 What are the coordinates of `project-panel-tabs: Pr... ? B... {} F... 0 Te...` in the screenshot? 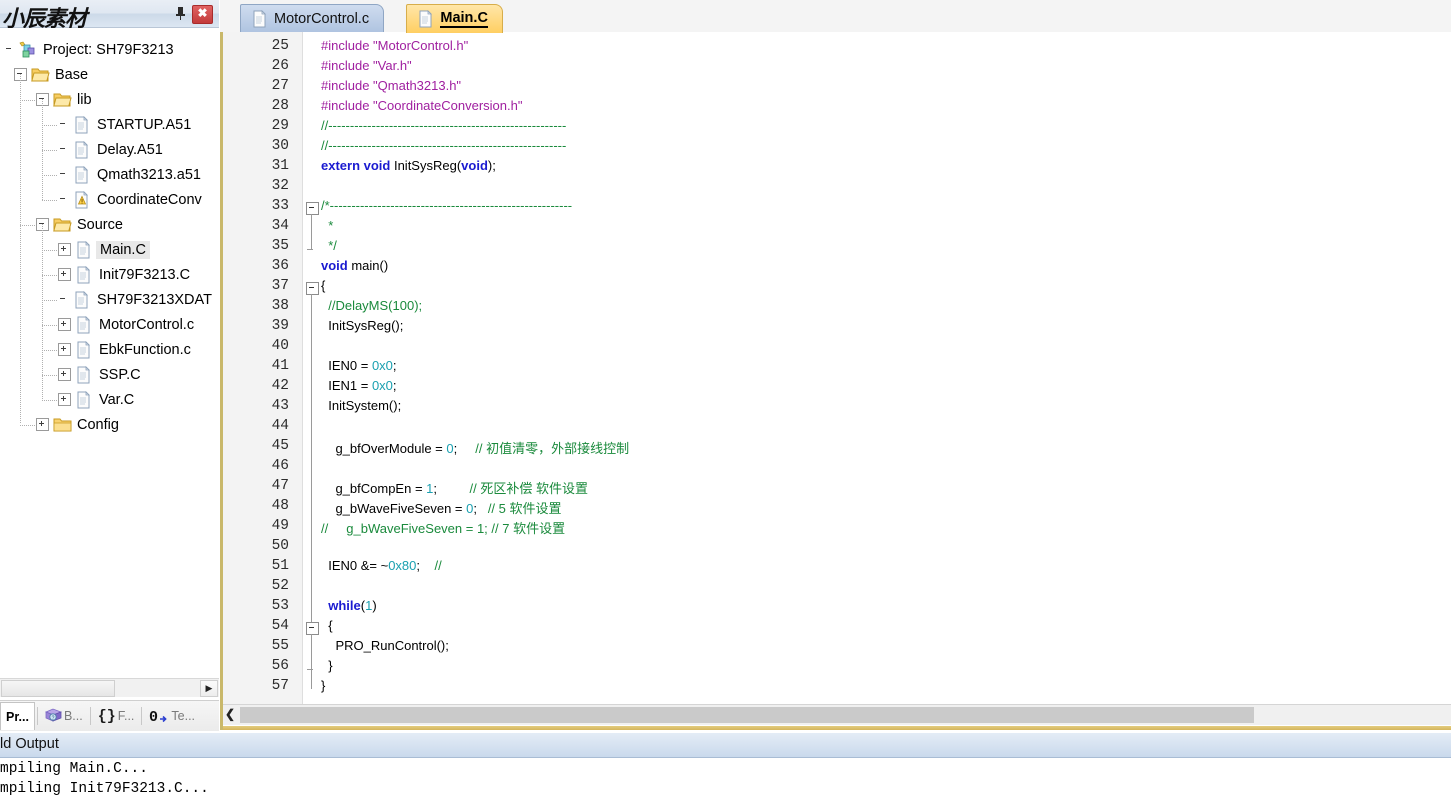 It's located at (109, 715).